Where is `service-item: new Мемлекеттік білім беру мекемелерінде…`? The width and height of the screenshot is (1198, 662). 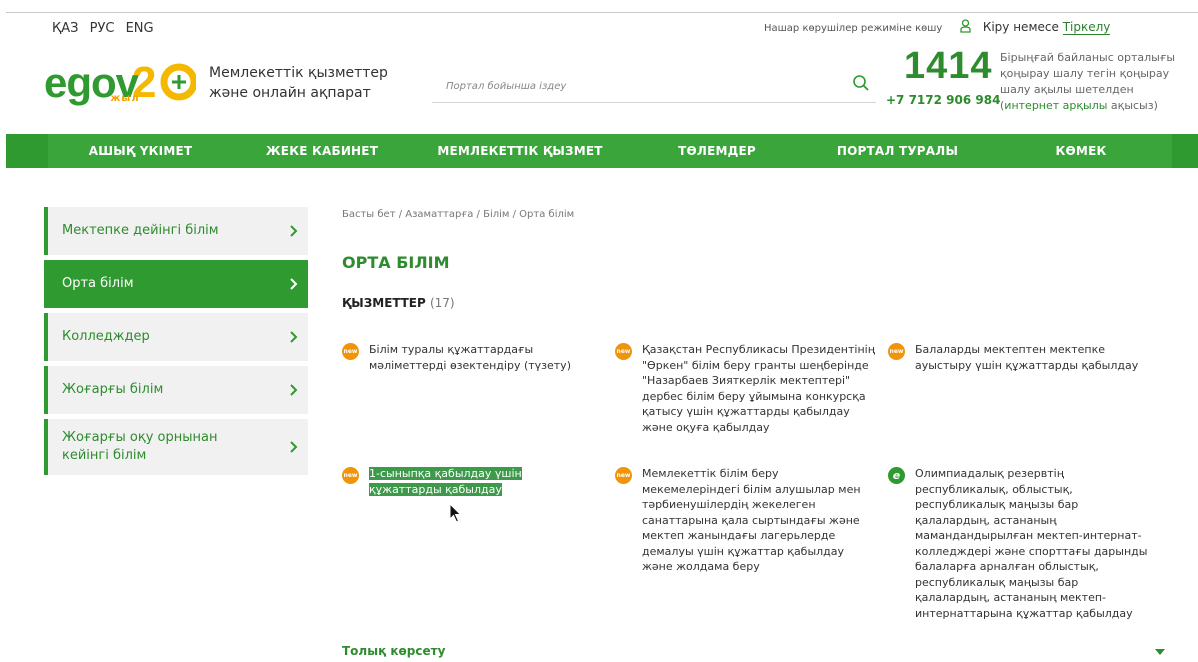
service-item: new Мемлекеттік білім беру мекемелерінде… is located at coordinates (746, 520).